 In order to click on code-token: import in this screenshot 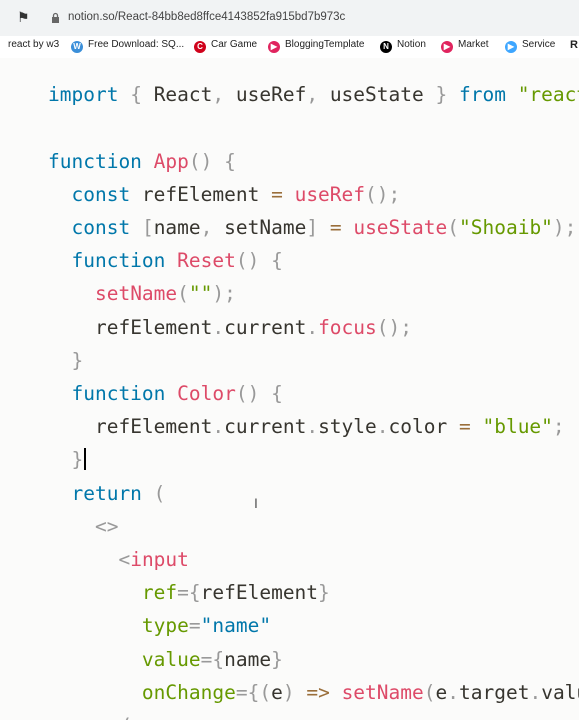, I will do `click(83, 95)`.